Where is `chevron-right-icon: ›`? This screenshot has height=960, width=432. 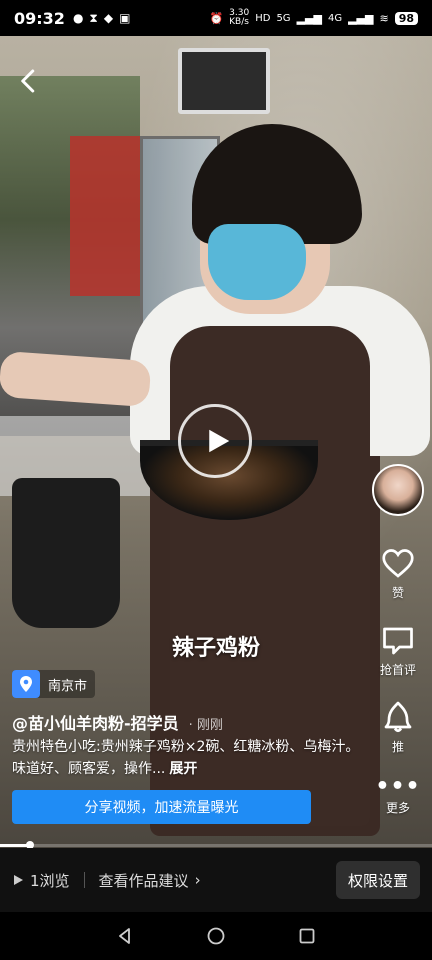 chevron-right-icon: › is located at coordinates (197, 880).